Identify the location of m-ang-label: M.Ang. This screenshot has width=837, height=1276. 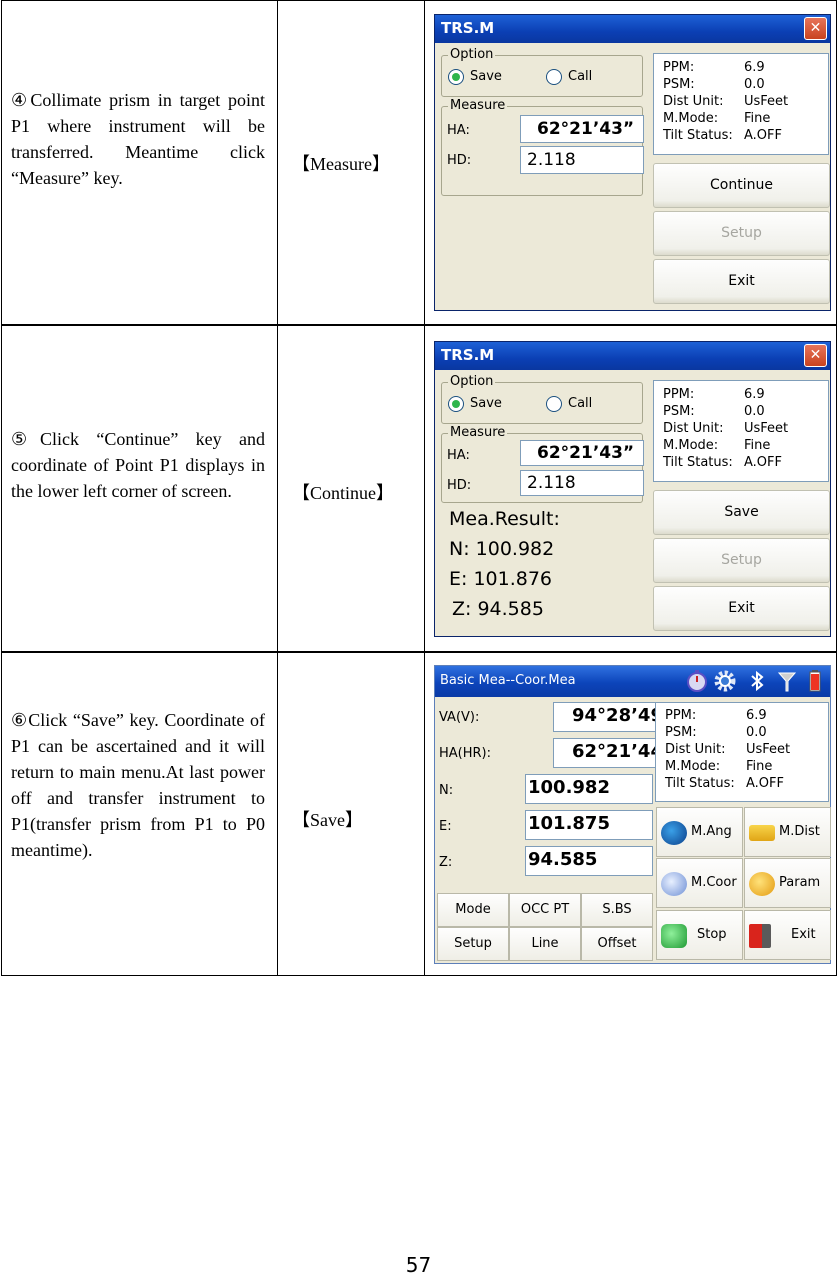
(711, 831).